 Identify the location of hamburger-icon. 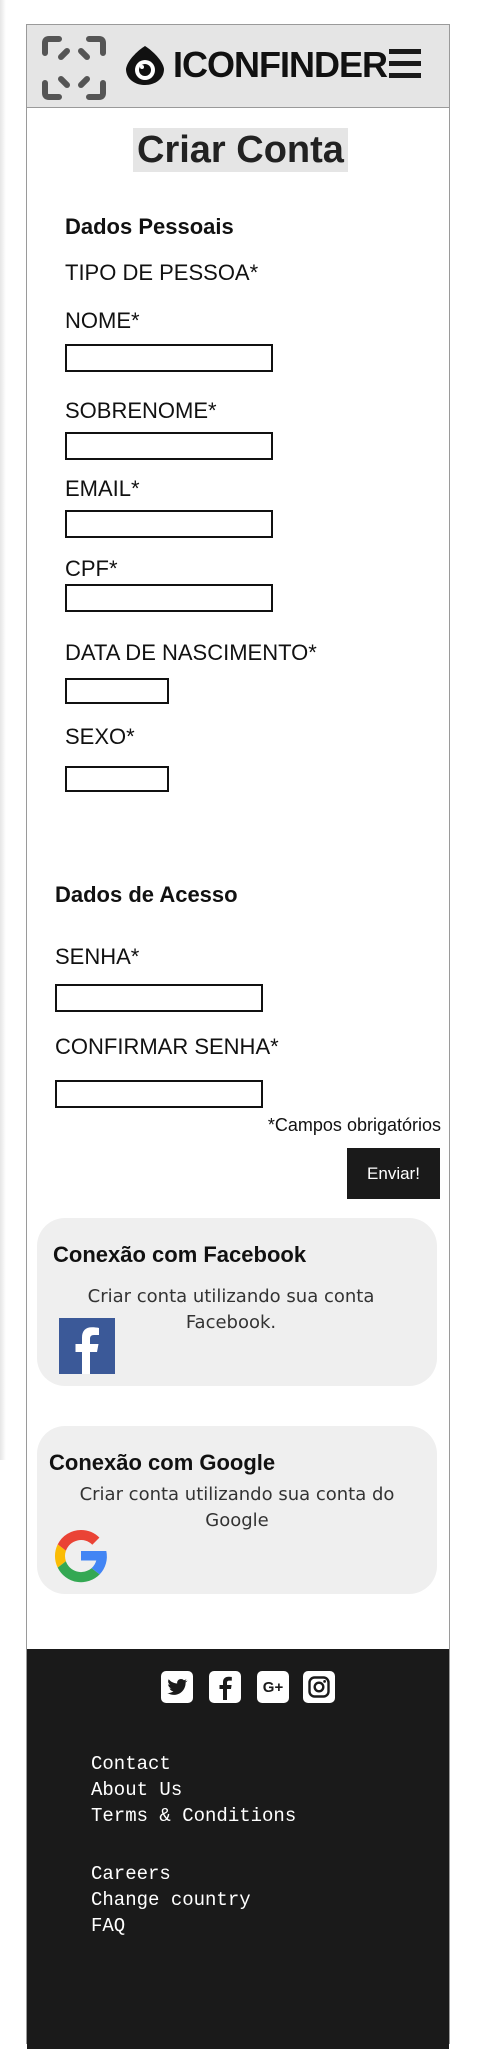
(405, 64).